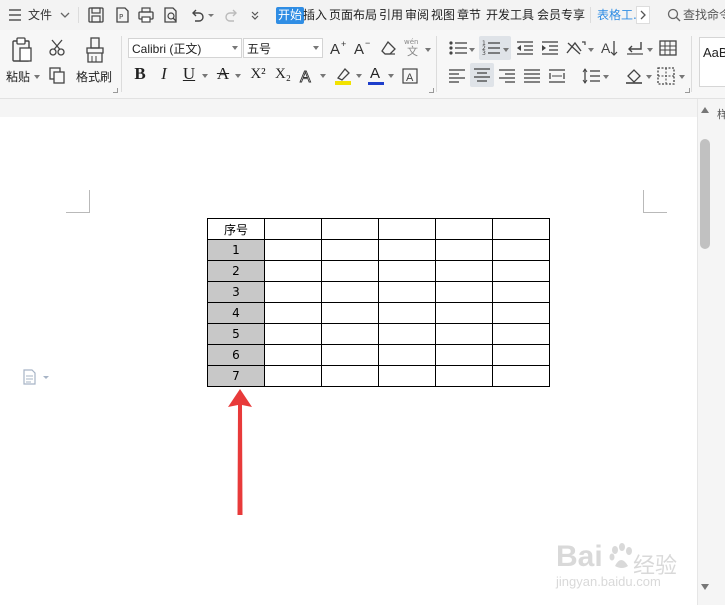  I want to click on print-icon, so click(146, 15).